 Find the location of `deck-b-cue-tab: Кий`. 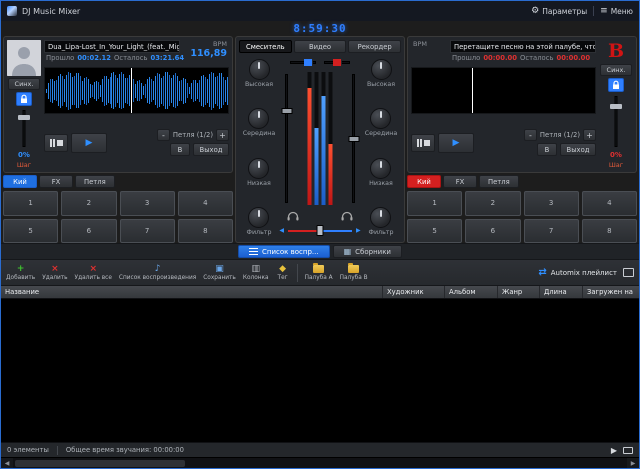

deck-b-cue-tab: Кий is located at coordinates (424, 181).